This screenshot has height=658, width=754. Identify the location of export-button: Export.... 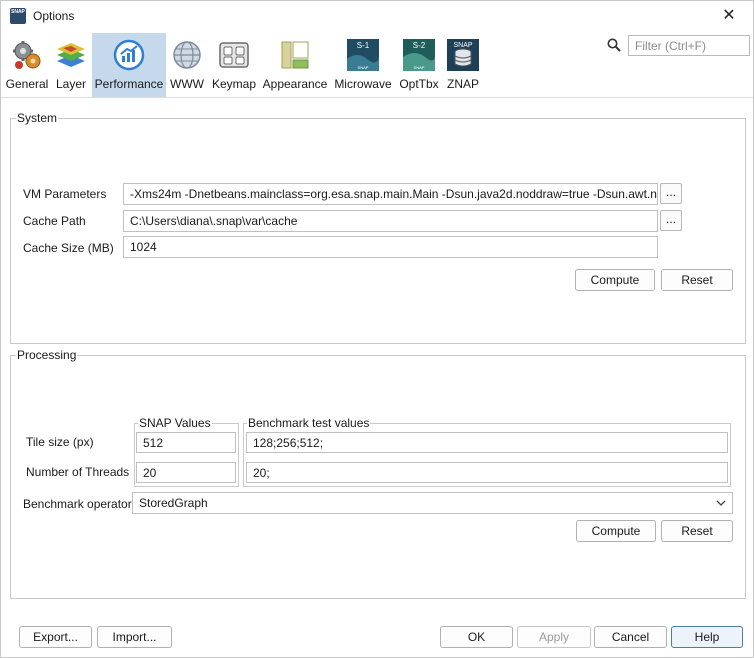
(55, 637).